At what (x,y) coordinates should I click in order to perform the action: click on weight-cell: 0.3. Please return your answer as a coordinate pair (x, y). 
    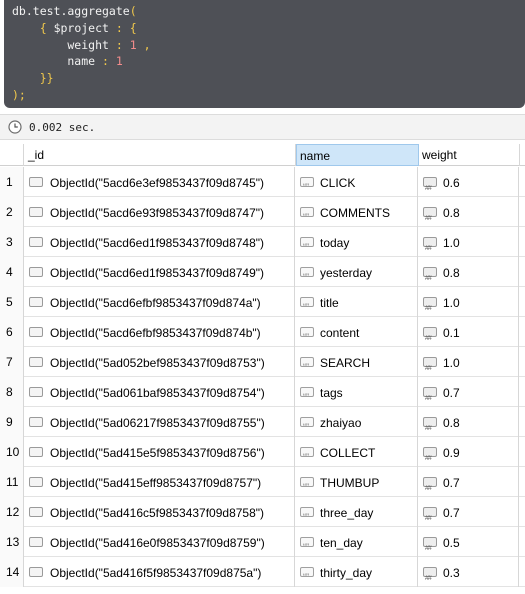
    Looking at the image, I should click on (469, 572).